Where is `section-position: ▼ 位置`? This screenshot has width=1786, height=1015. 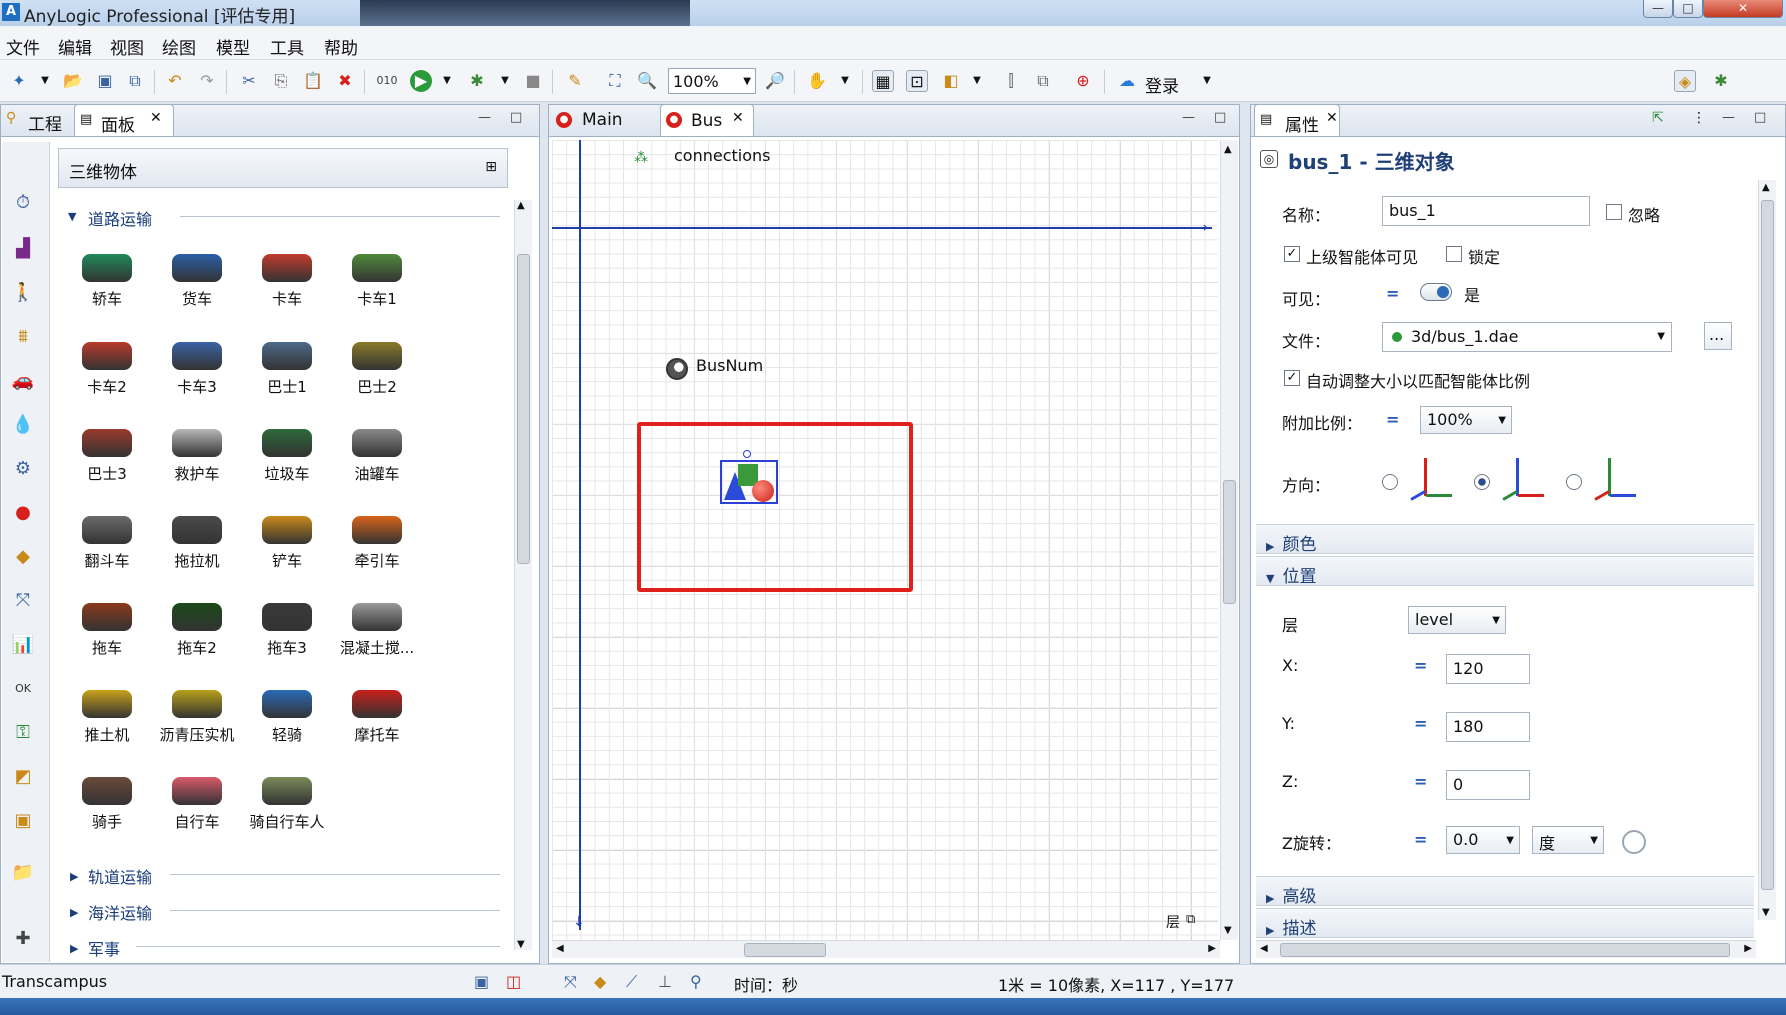 section-position: ▼ 位置 is located at coordinates (1505, 571).